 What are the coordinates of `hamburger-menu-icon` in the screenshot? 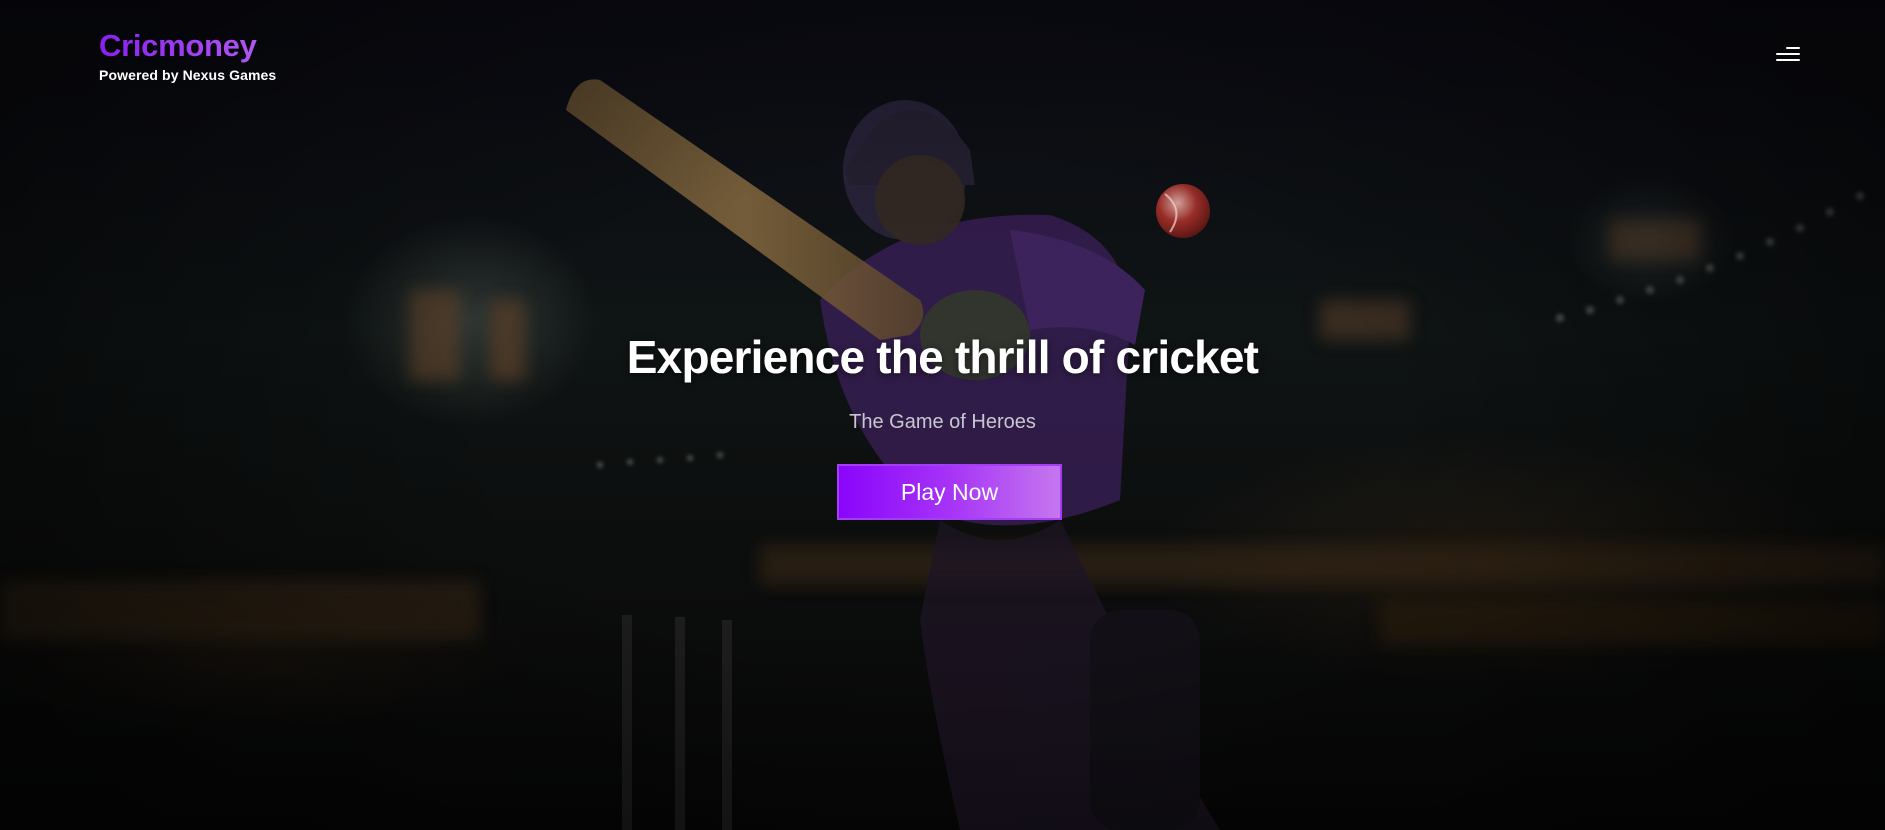 It's located at (1785, 54).